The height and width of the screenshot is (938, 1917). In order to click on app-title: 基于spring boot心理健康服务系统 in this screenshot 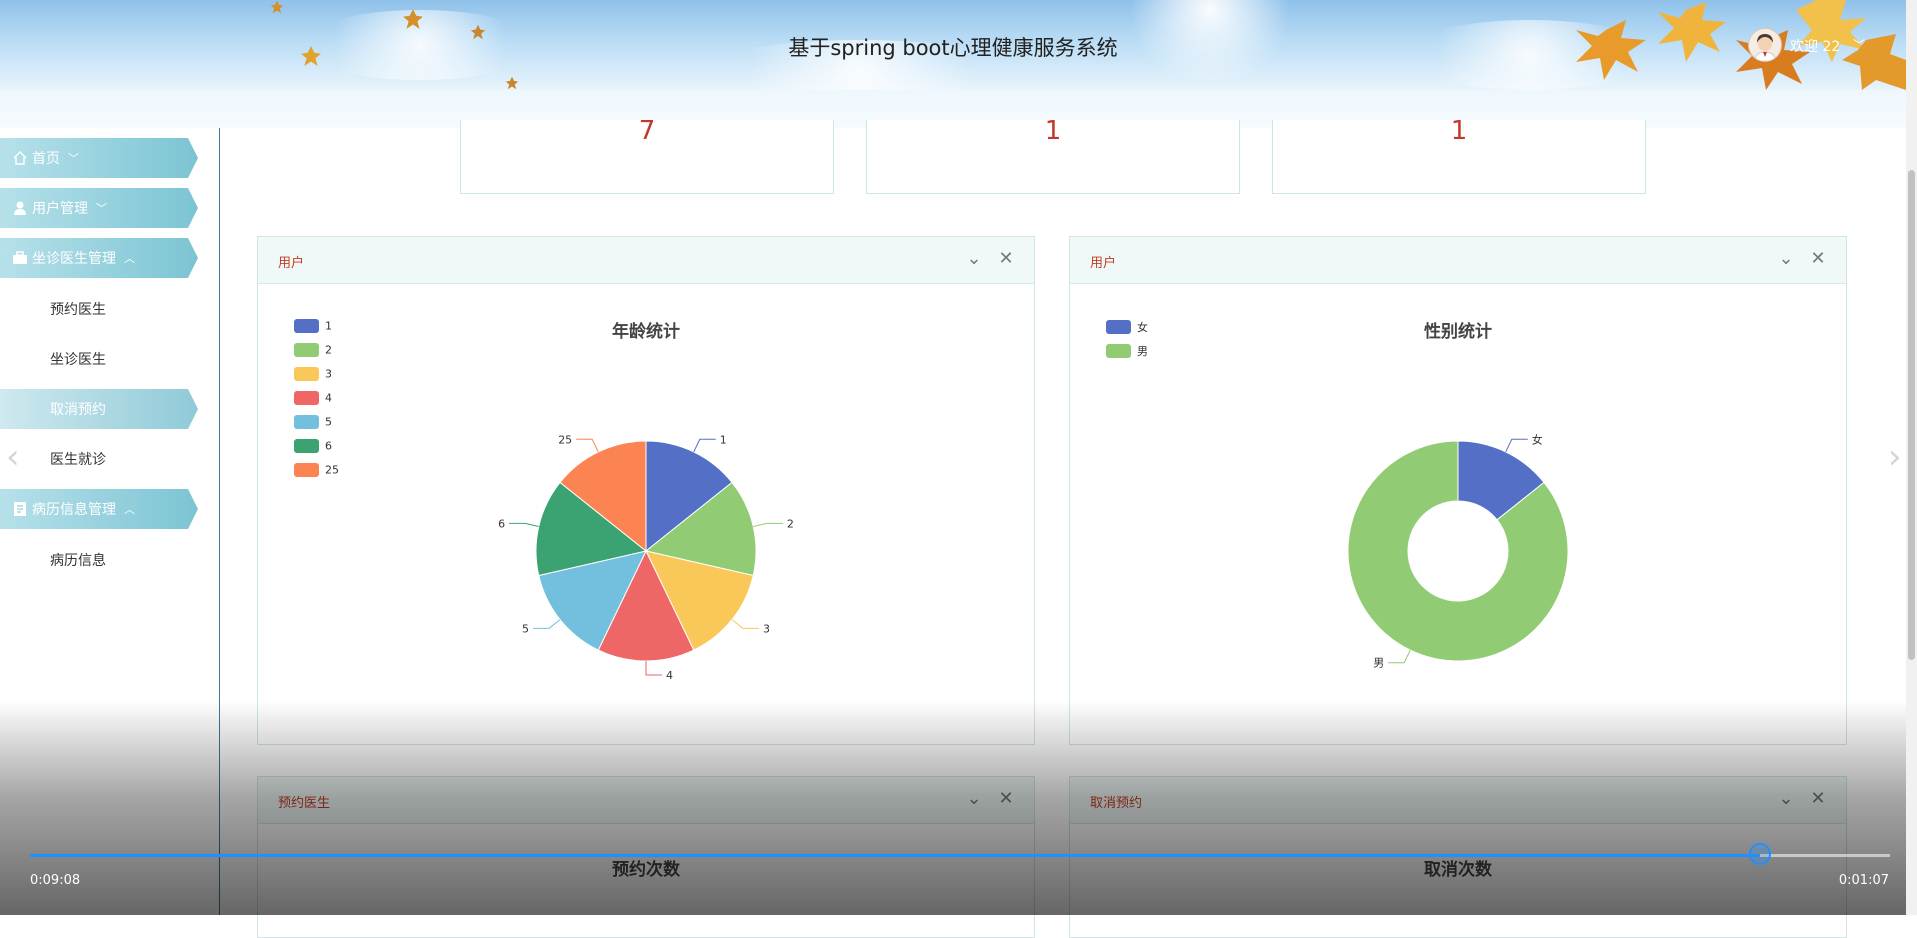, I will do `click(953, 48)`.